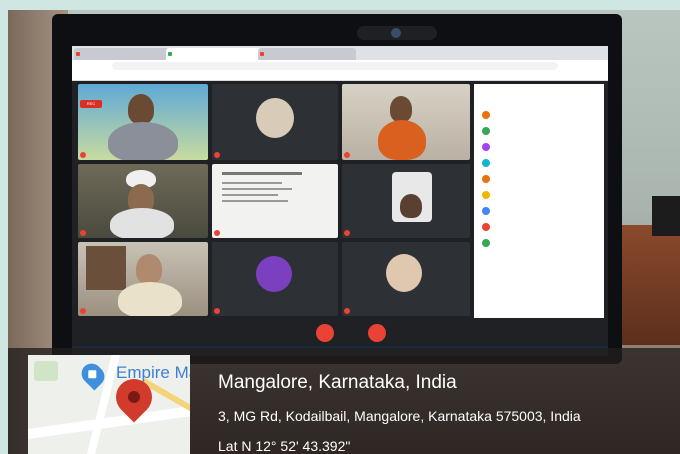  Describe the element at coordinates (92, 374) in the screenshot. I see `bag-glyph` at that location.